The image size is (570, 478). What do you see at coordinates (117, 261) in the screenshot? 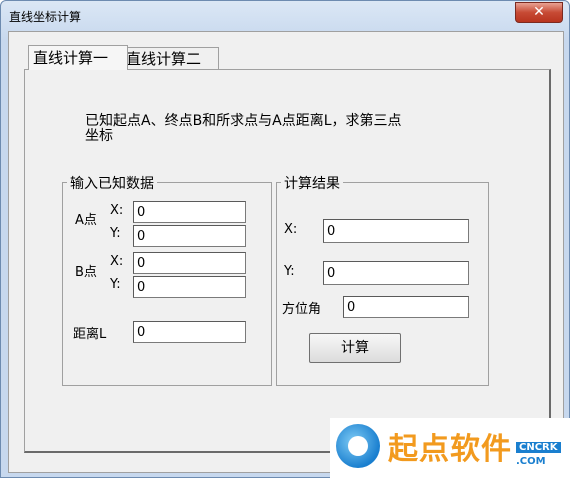
I see `b-x-label: X:` at bounding box center [117, 261].